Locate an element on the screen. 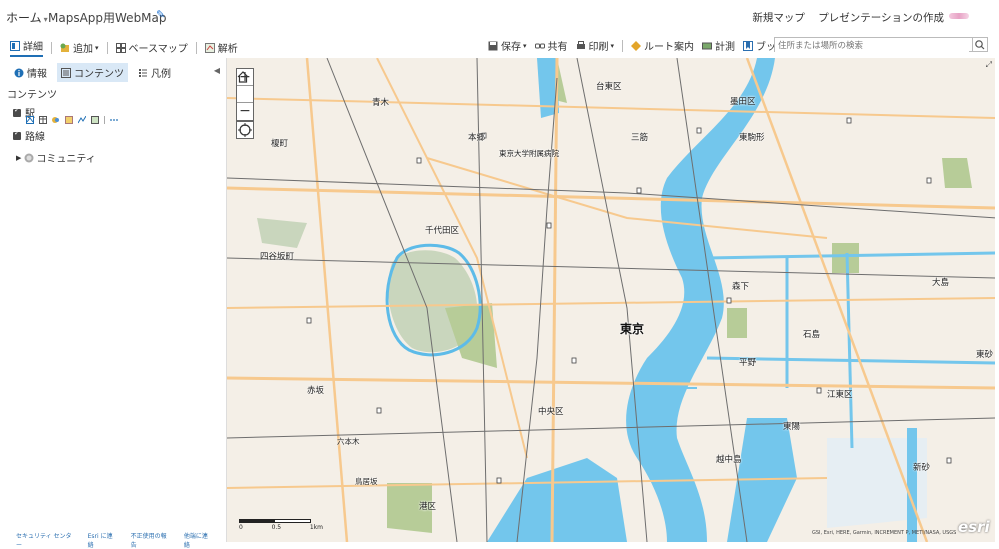  tab-about: 情報 is located at coordinates (30, 72).